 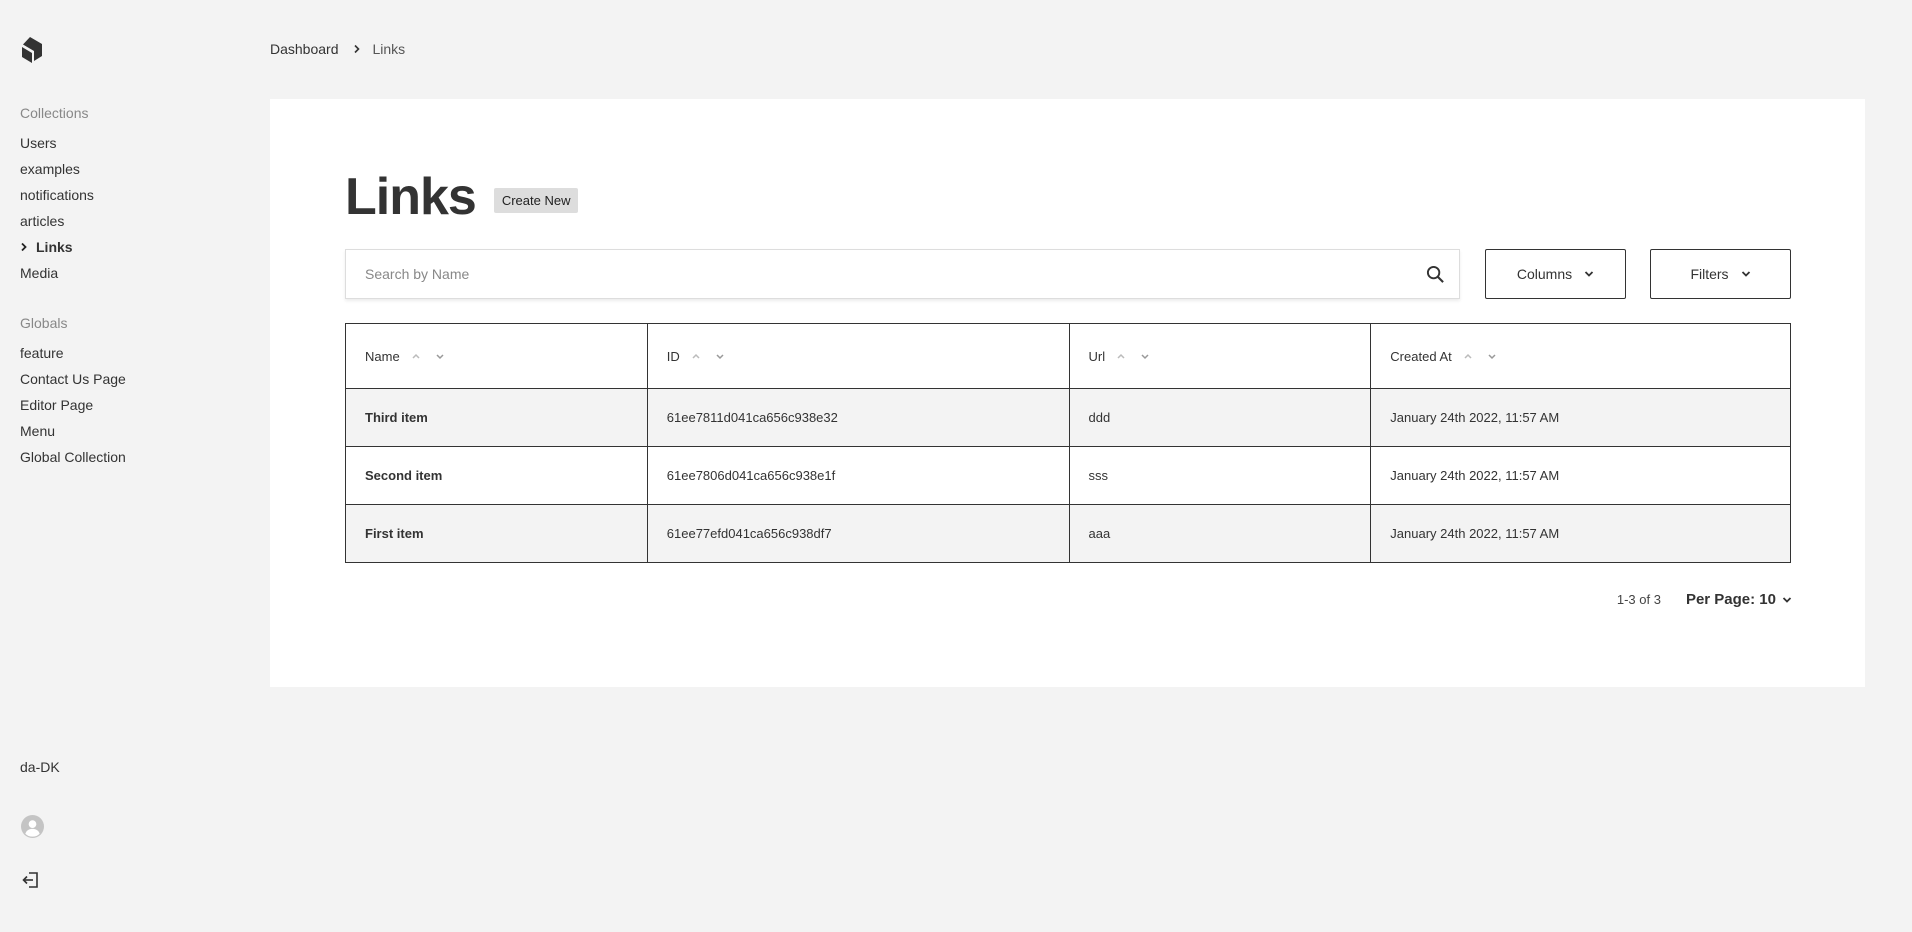 What do you see at coordinates (1097, 356) in the screenshot?
I see `column-header-label: Url` at bounding box center [1097, 356].